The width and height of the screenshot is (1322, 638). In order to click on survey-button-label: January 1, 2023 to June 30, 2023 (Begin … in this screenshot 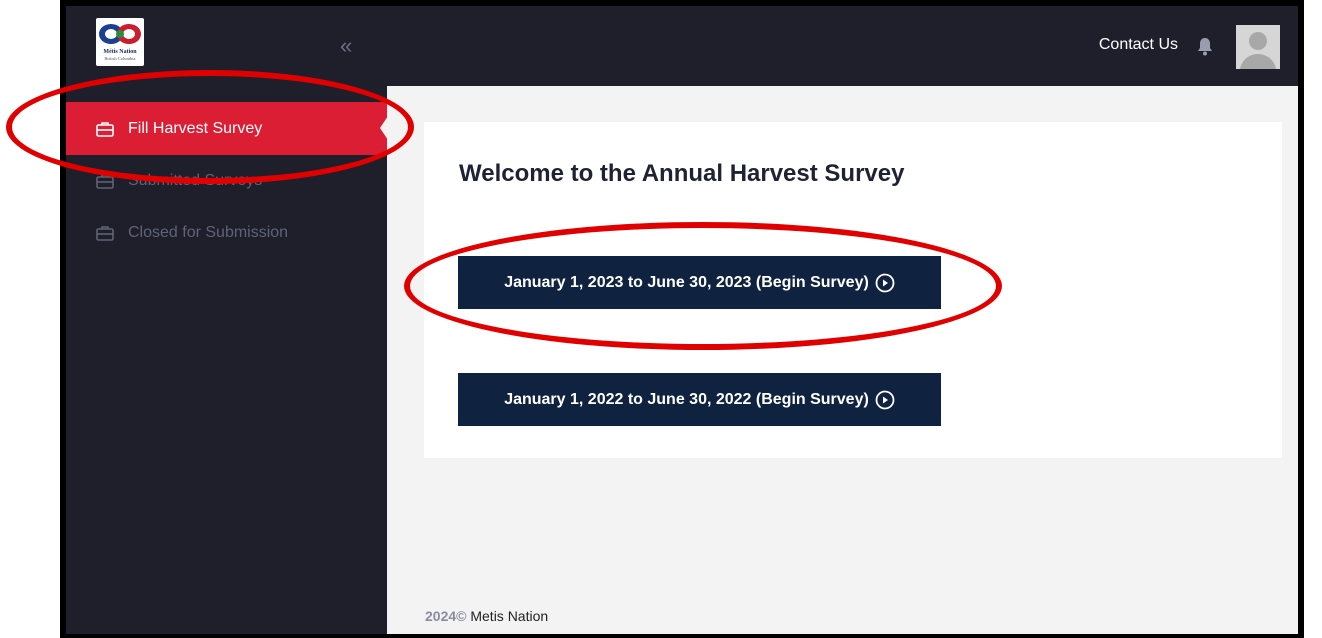, I will do `click(686, 282)`.